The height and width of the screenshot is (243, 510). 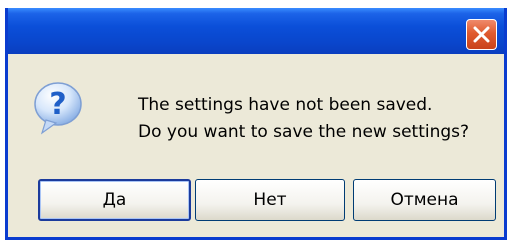 I want to click on cancel-button: Отмена, so click(x=424, y=200).